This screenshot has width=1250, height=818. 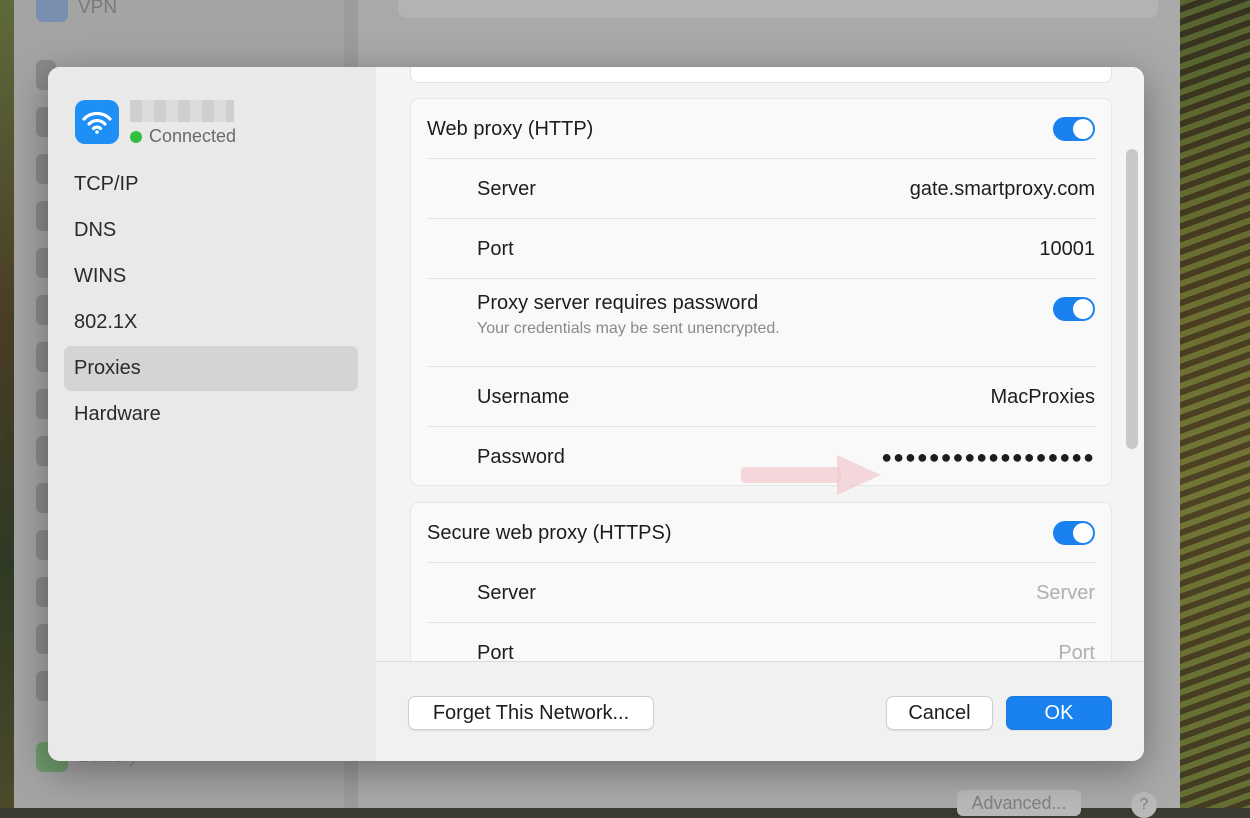 What do you see at coordinates (52, 11) in the screenshot?
I see `vpn-icon` at bounding box center [52, 11].